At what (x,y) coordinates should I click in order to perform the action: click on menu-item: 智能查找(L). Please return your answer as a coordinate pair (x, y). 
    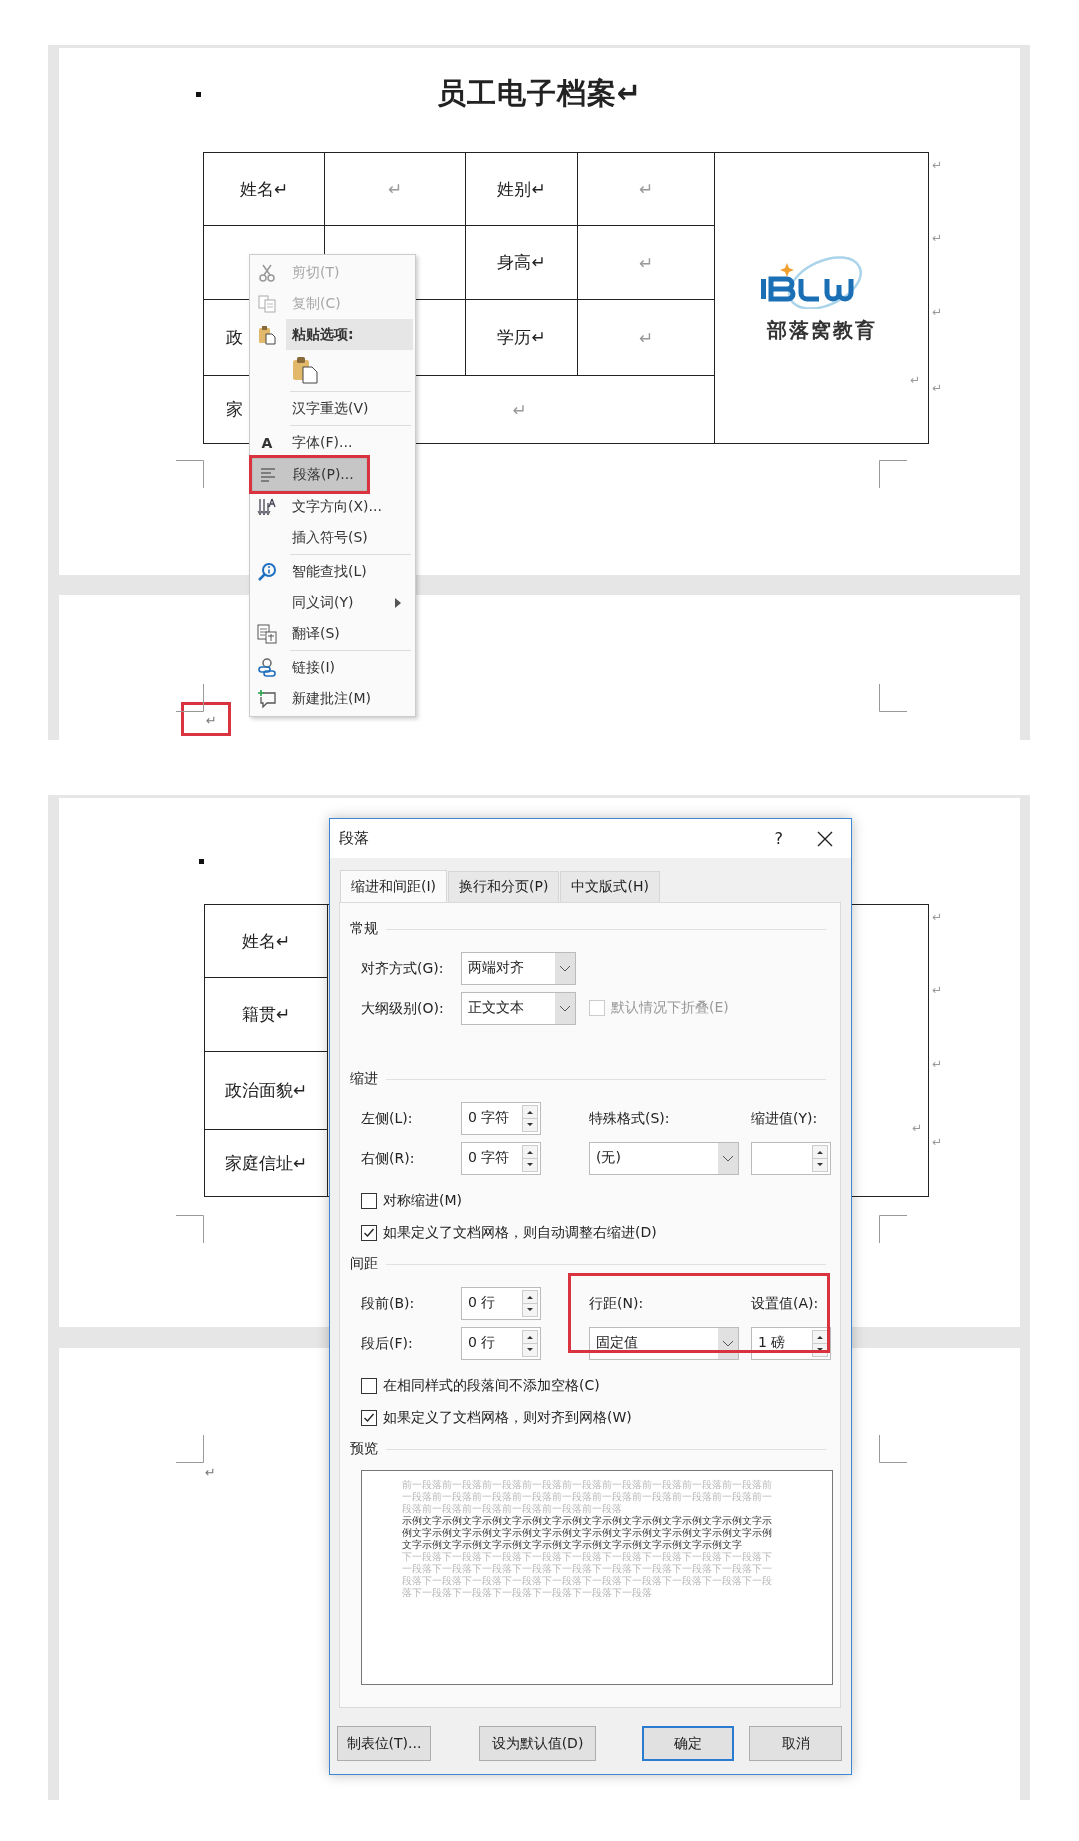
    Looking at the image, I should click on (332, 571).